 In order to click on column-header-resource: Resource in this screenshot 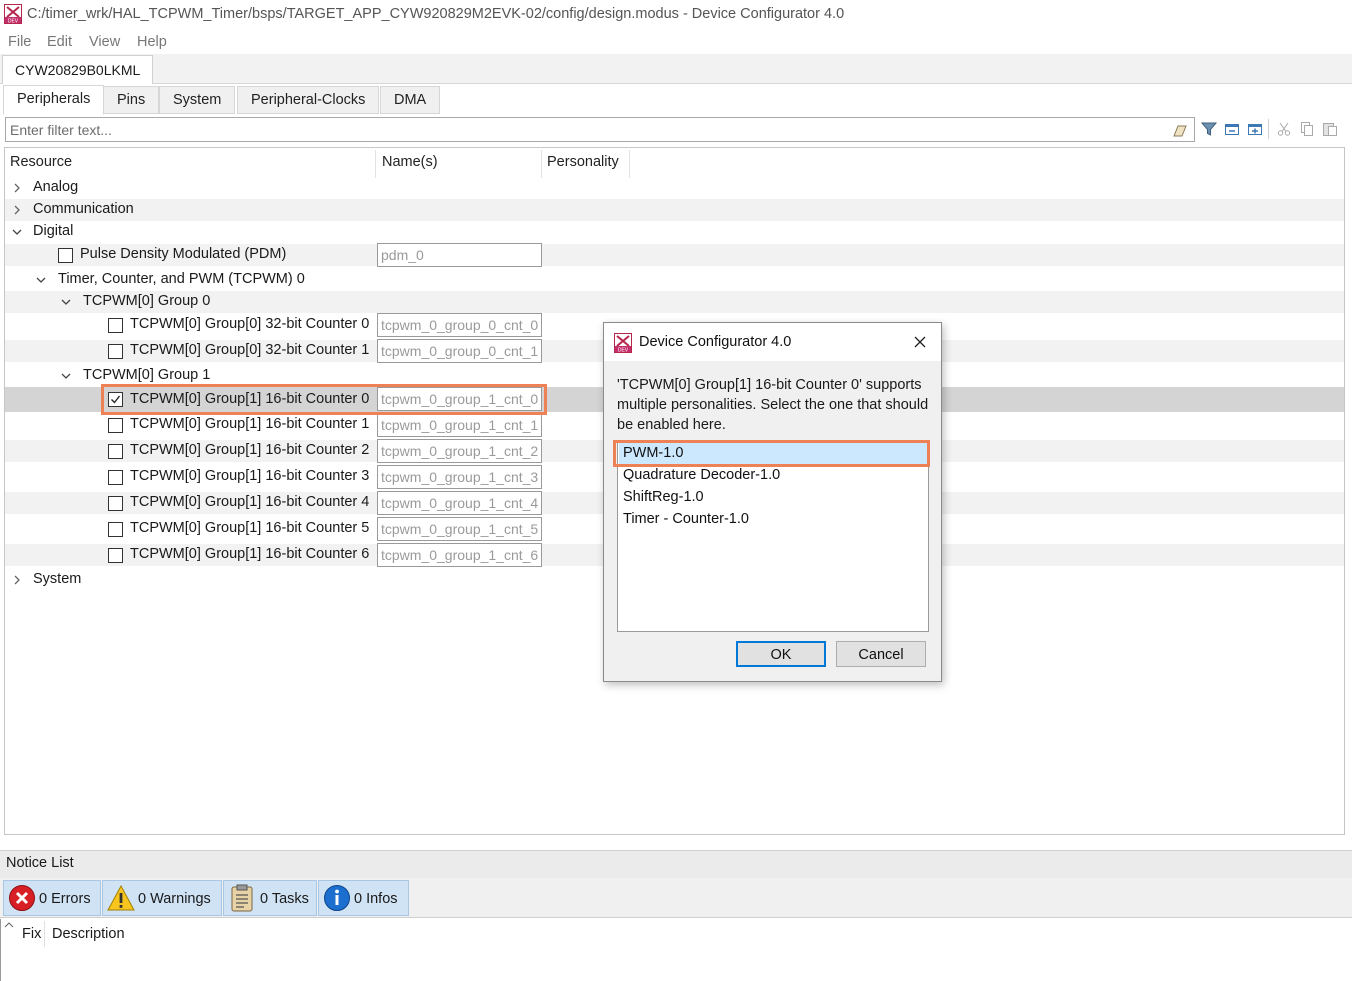, I will do `click(41, 162)`.